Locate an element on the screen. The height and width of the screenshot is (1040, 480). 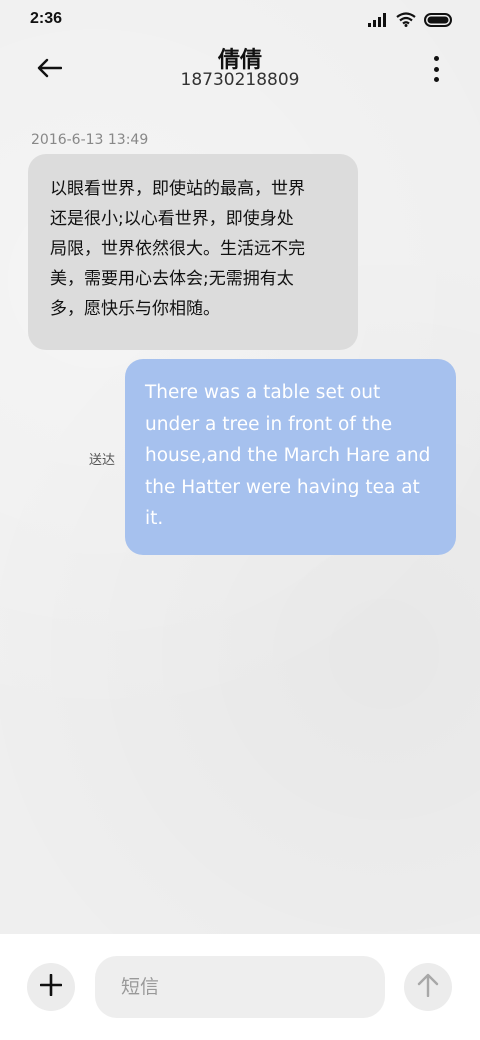
add-attachment-button is located at coordinates (51, 987).